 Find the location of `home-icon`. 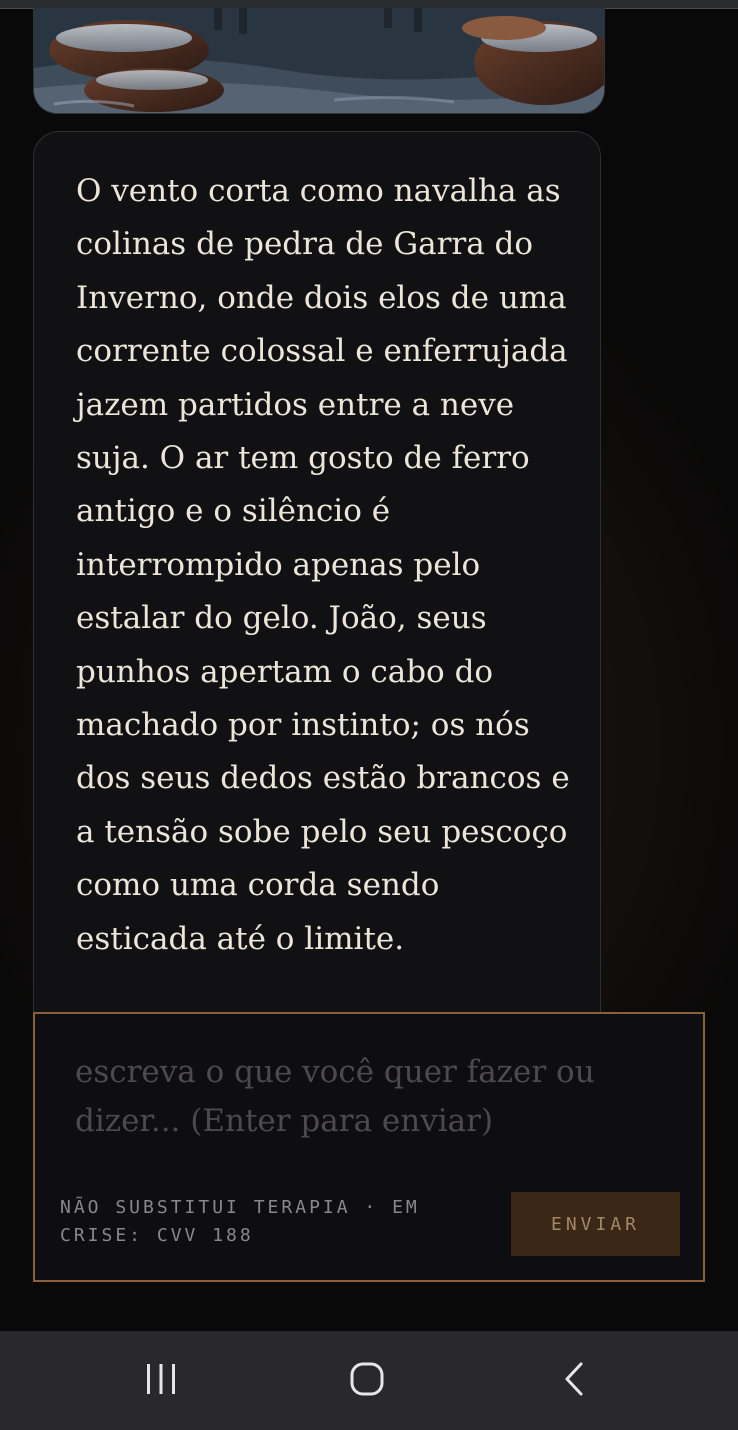

home-icon is located at coordinates (367, 1381).